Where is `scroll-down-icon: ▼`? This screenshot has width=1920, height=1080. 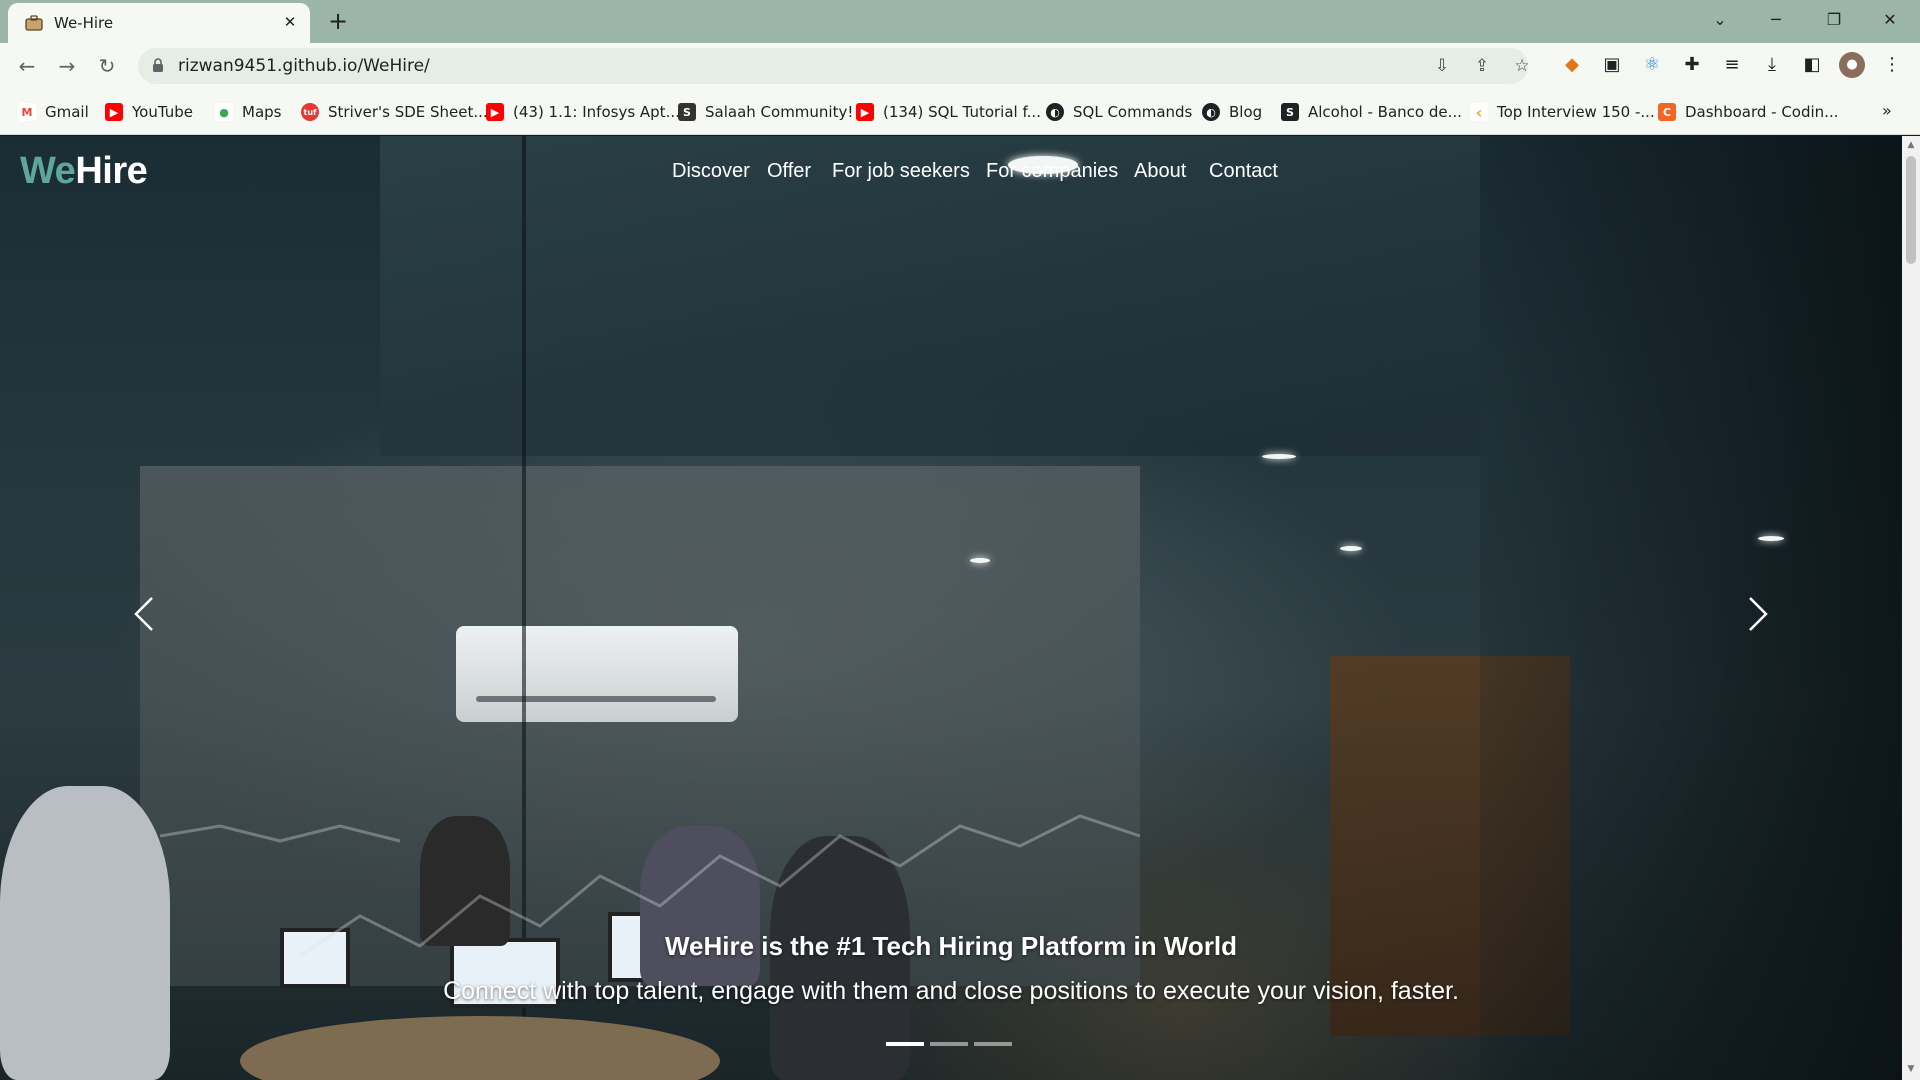 scroll-down-icon: ▼ is located at coordinates (1911, 1069).